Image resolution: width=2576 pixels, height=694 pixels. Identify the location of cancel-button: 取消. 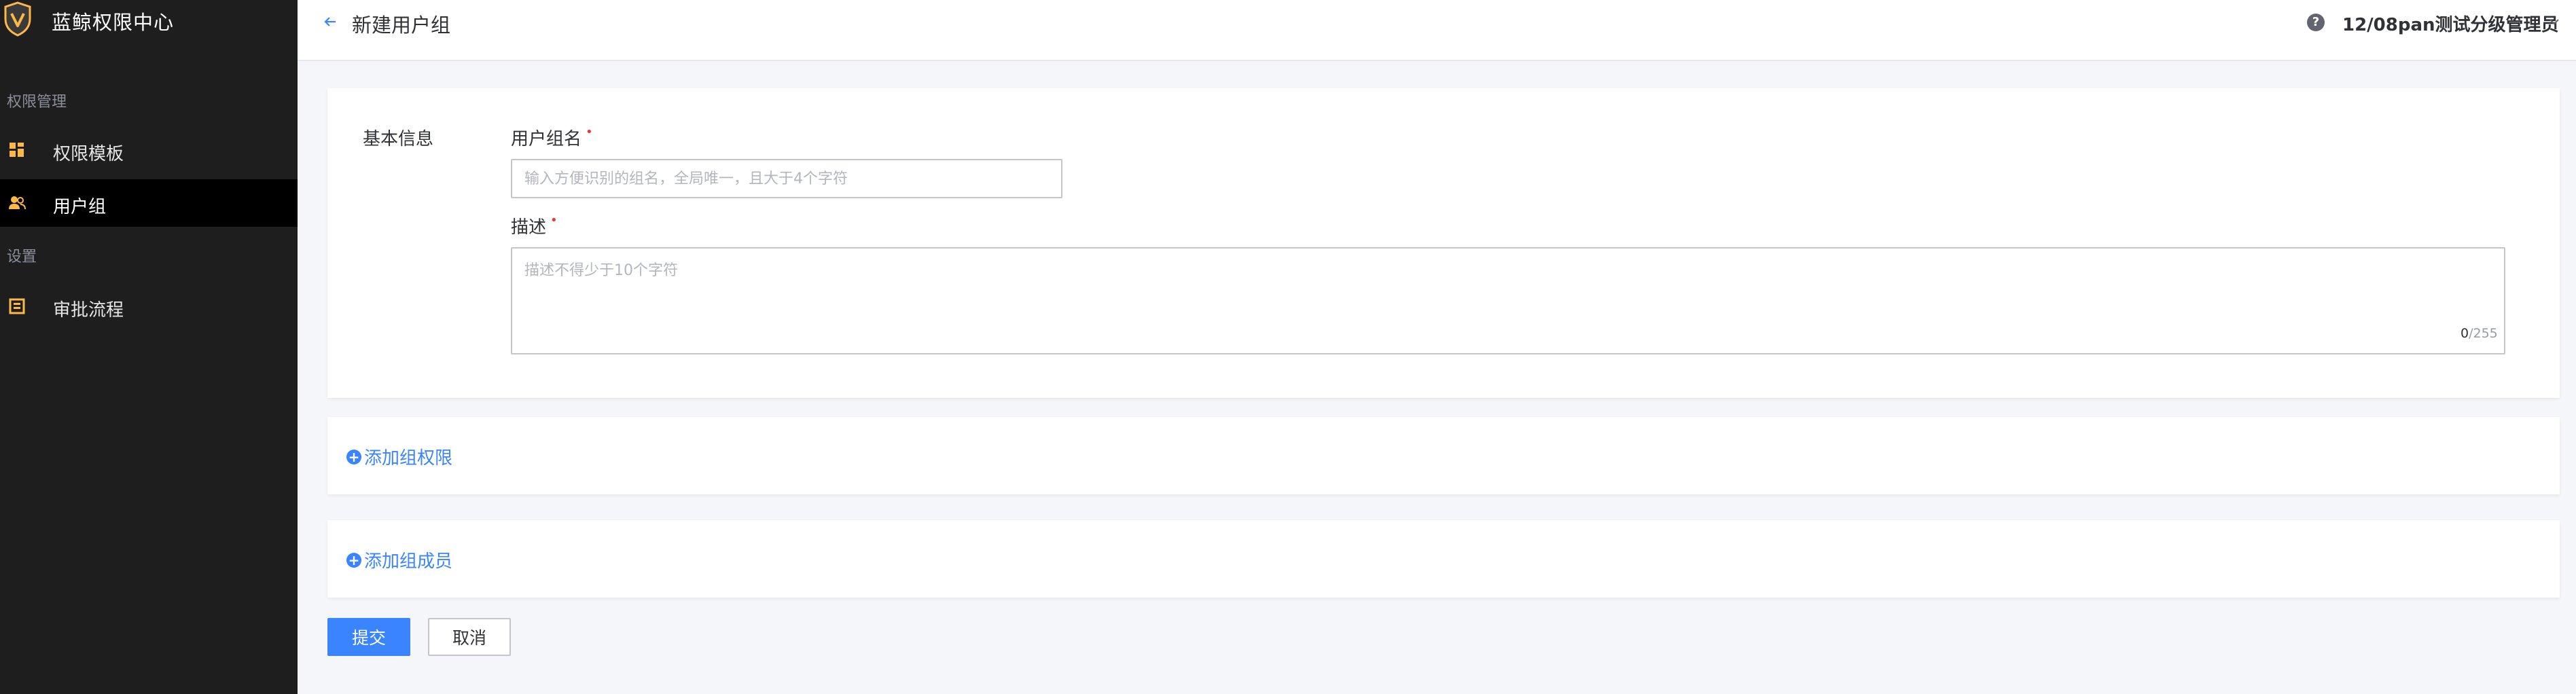
(469, 637).